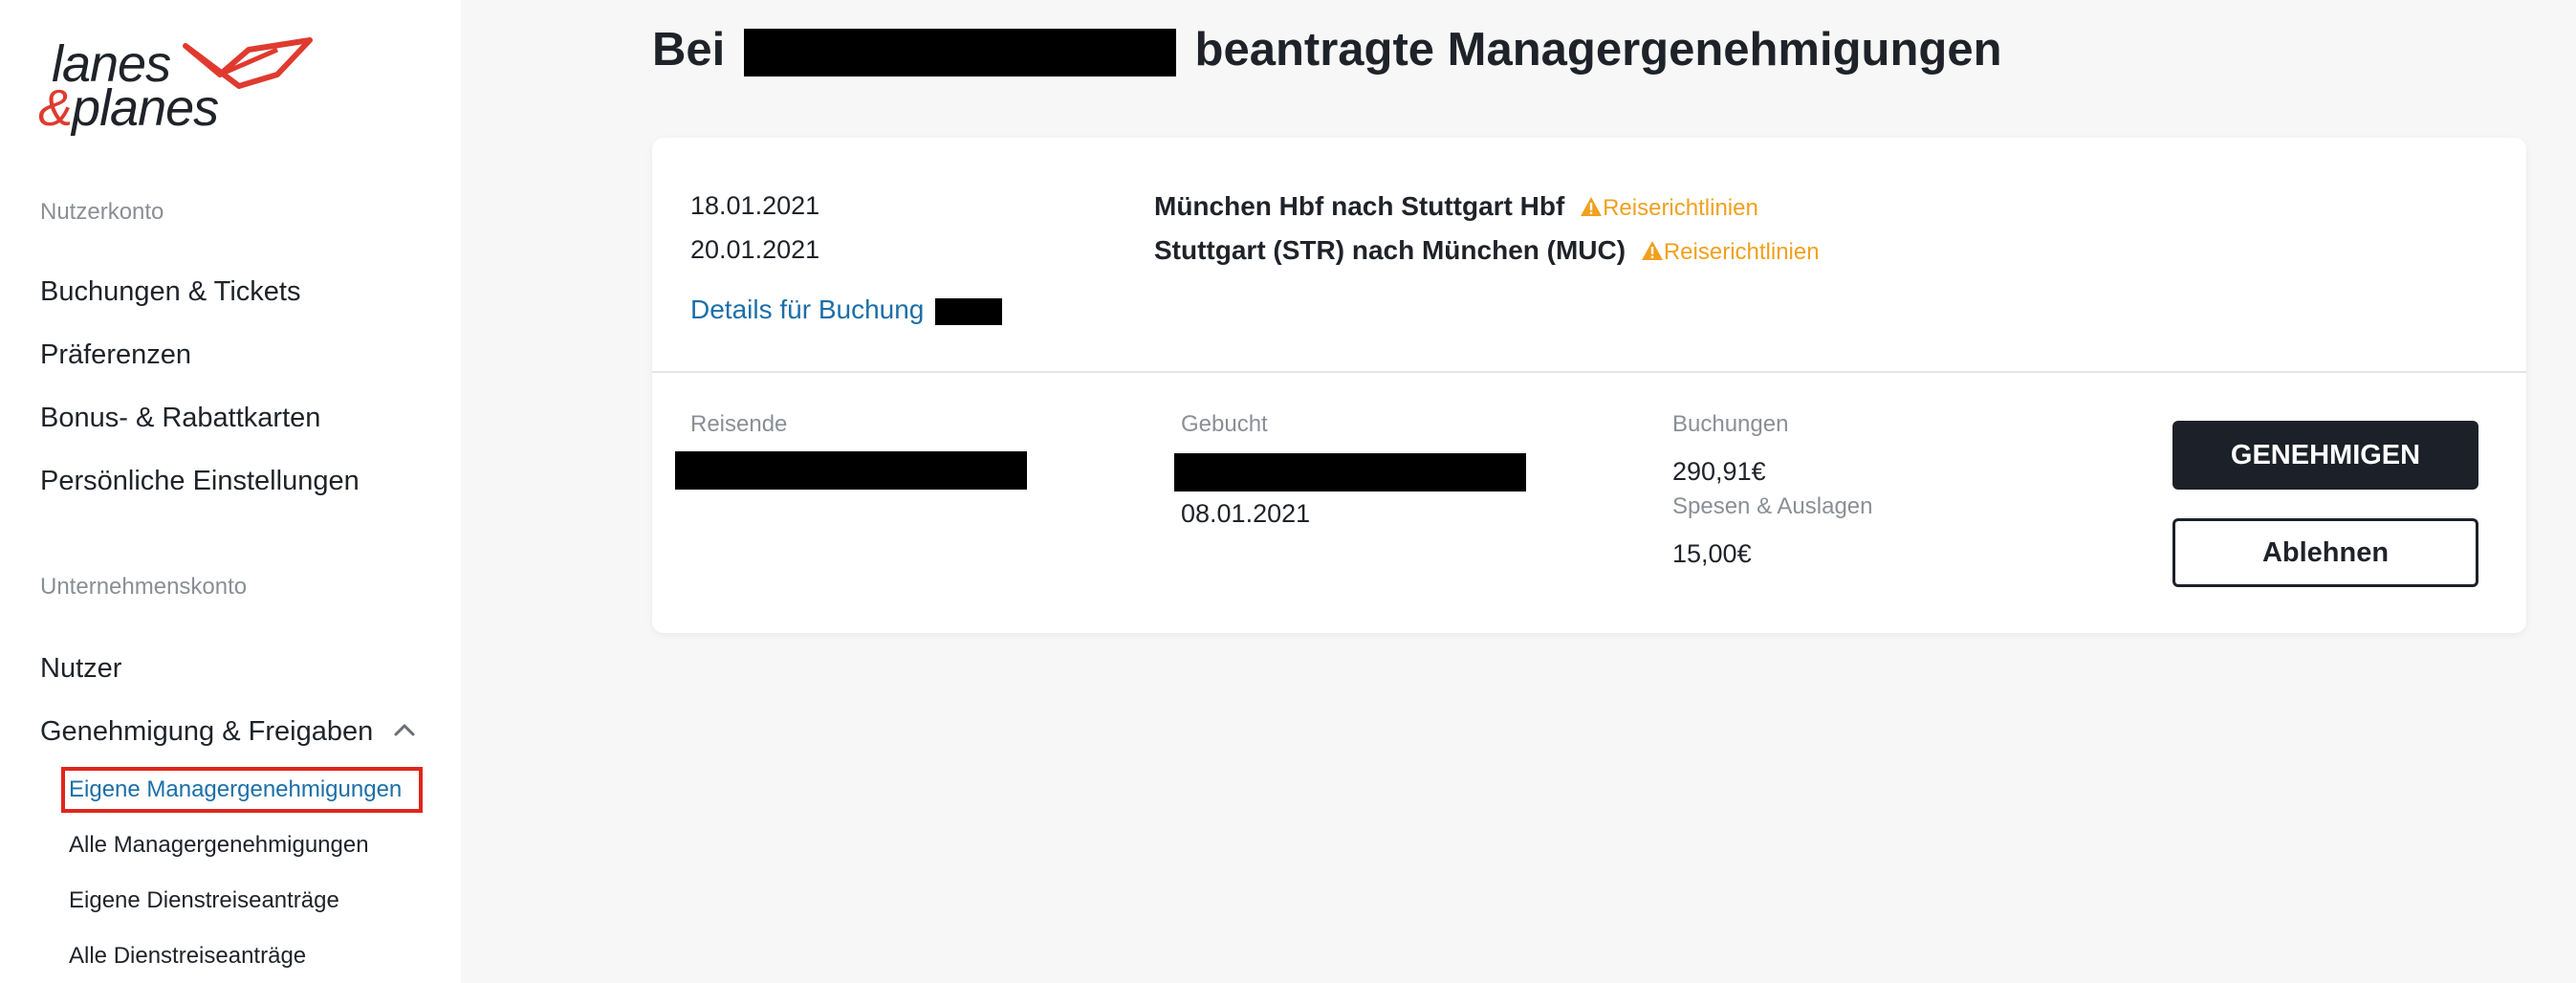 The image size is (2576, 983). I want to click on policy-warning-2-text: Reiserichtlinien, so click(1741, 252).